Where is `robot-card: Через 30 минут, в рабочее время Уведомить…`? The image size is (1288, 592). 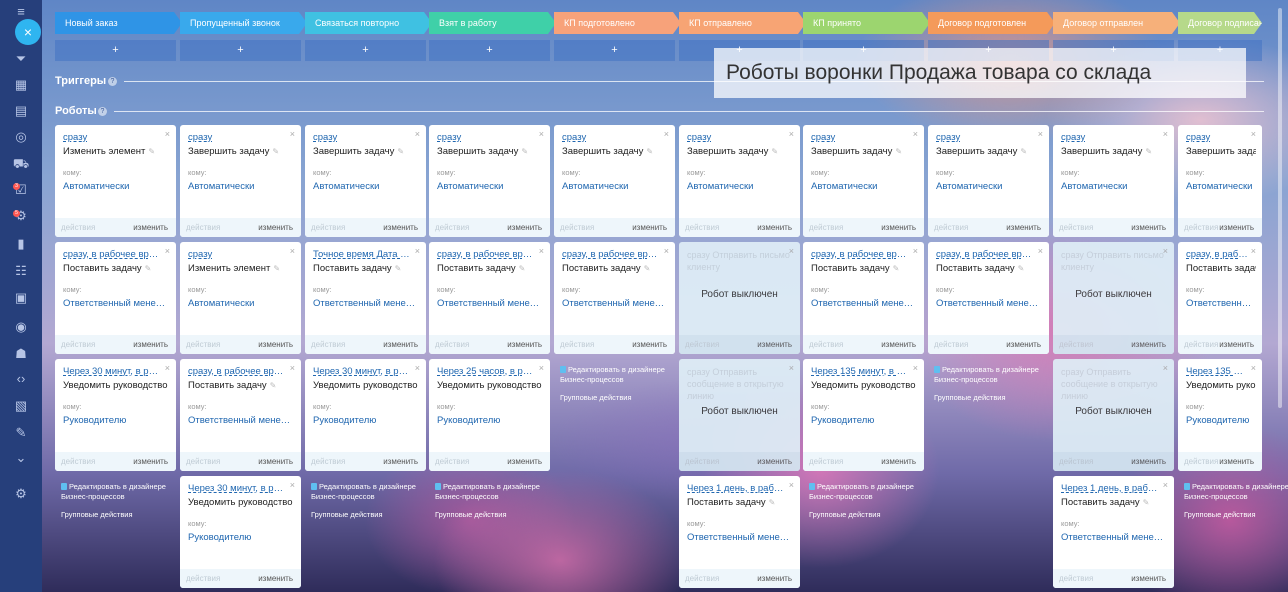
robot-card: Через 30 минут, в рабочее время Уведомить… is located at coordinates (115, 415).